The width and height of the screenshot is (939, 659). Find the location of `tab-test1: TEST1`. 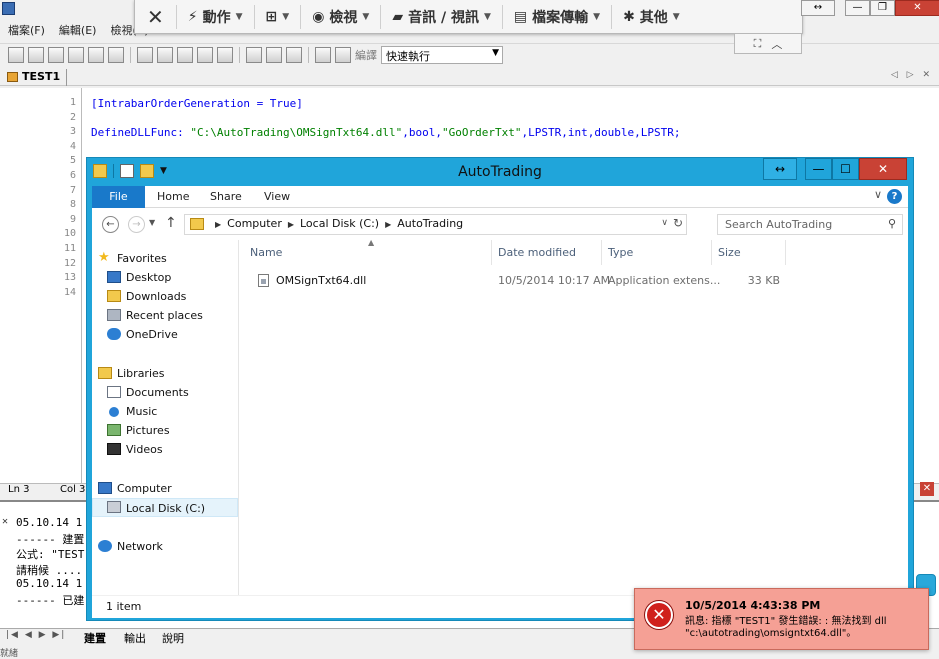

tab-test1: TEST1 is located at coordinates (36, 77).